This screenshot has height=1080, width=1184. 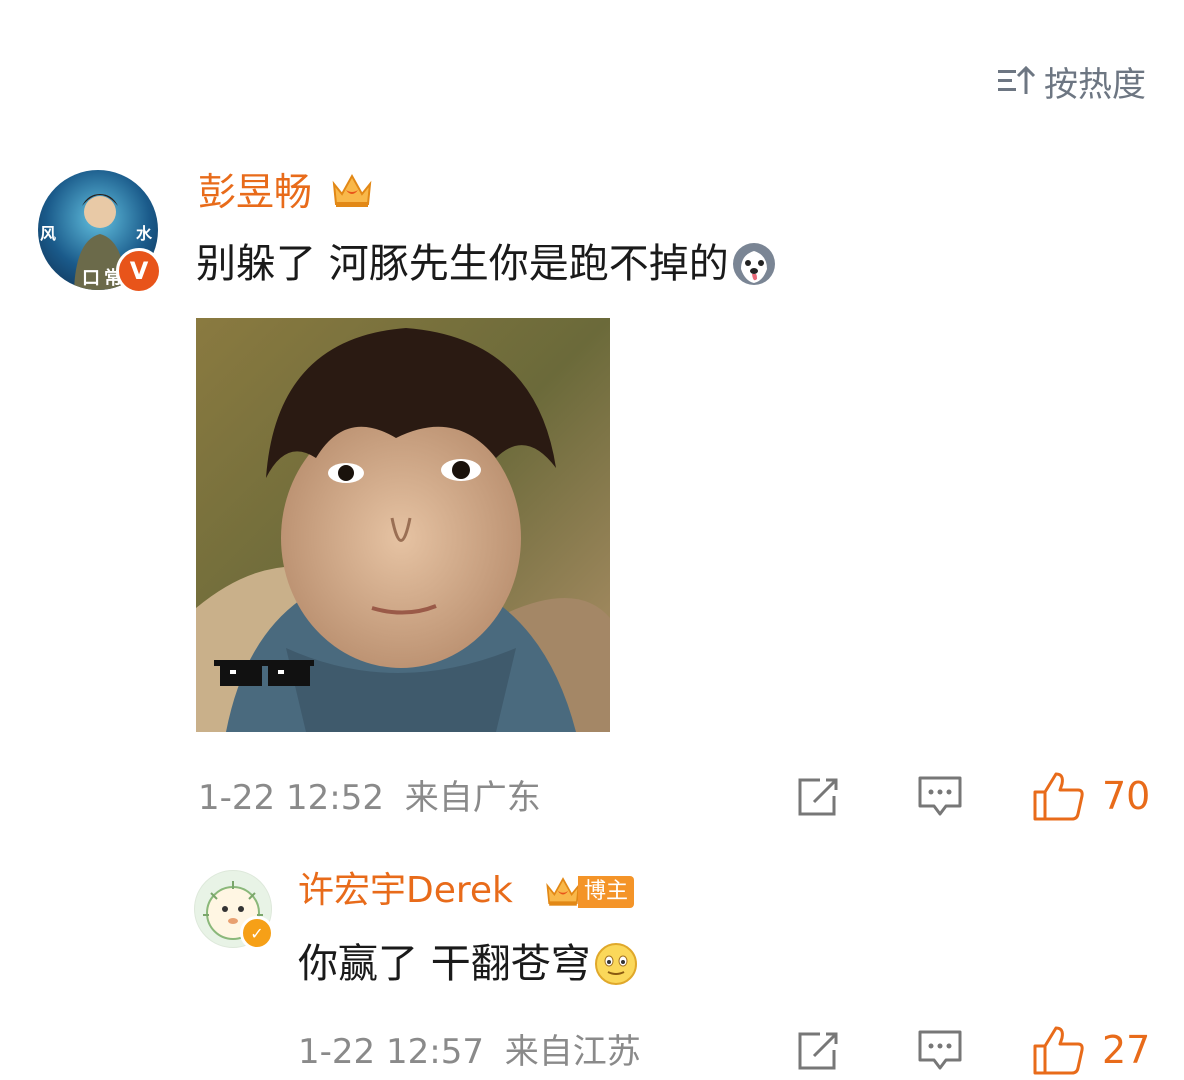 I want to click on comment-meta: 1-22 12:52 来自广东, so click(x=369, y=798).